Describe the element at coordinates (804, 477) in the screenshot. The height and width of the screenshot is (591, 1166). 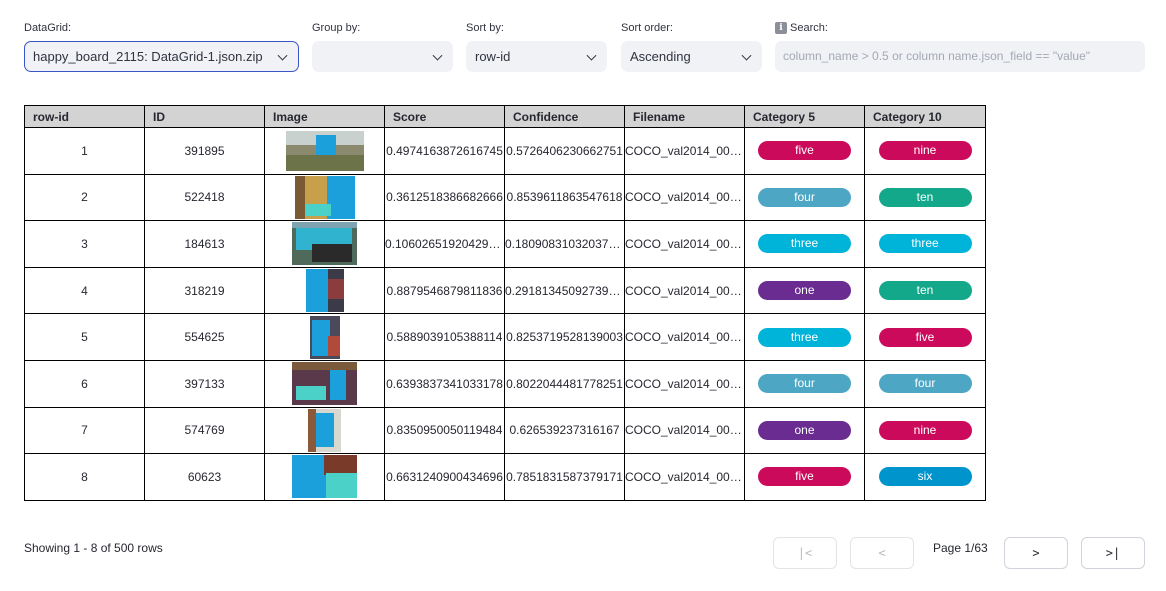
I see `cell-category-5: five` at that location.